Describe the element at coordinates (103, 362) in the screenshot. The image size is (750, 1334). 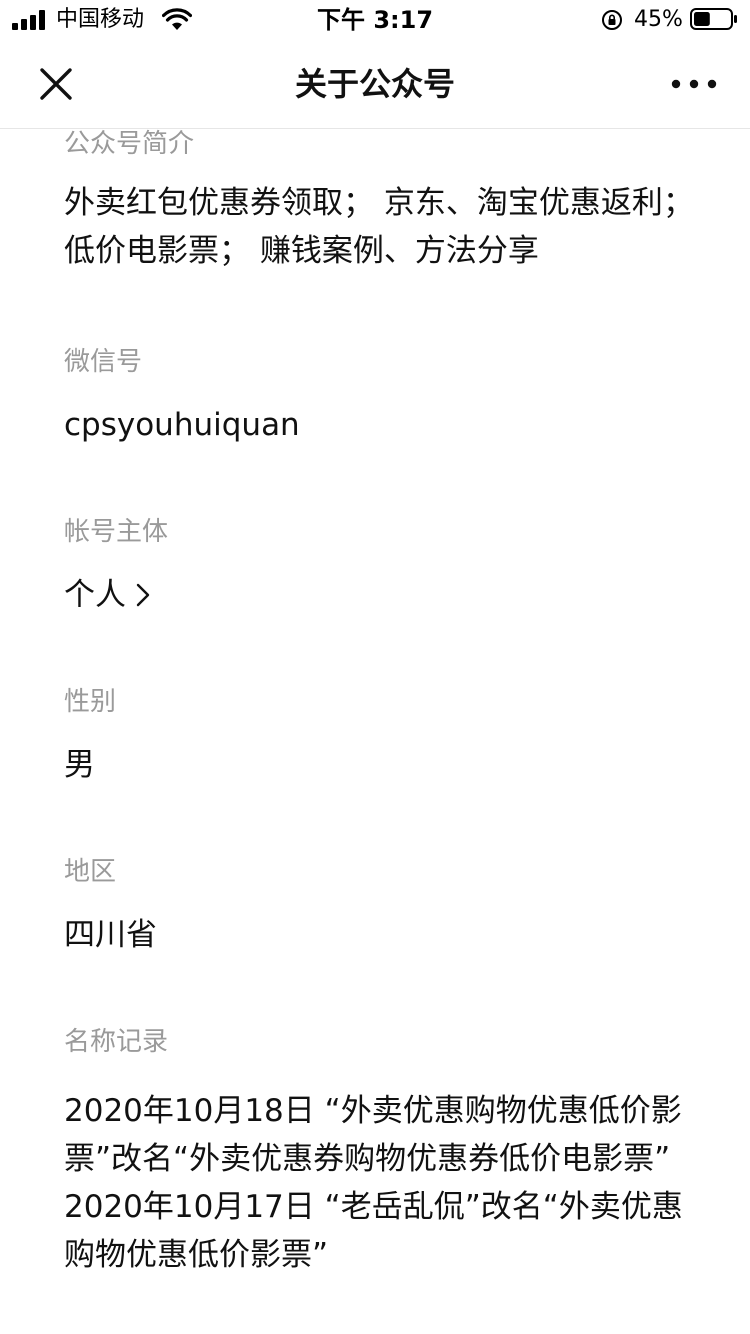
I see `wechat-id-label: 微信号` at that location.